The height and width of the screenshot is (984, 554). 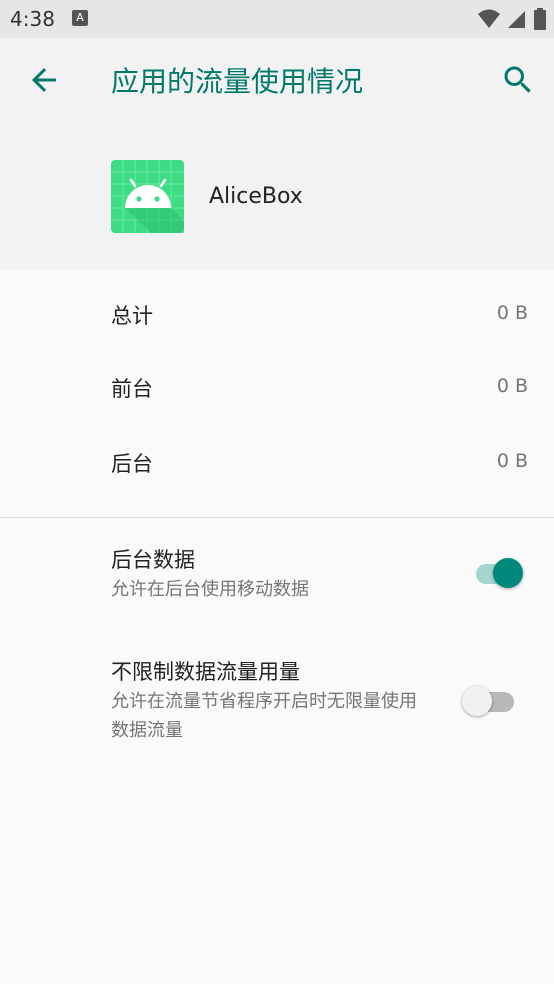 What do you see at coordinates (489, 18) in the screenshot?
I see `wifi-icon` at bounding box center [489, 18].